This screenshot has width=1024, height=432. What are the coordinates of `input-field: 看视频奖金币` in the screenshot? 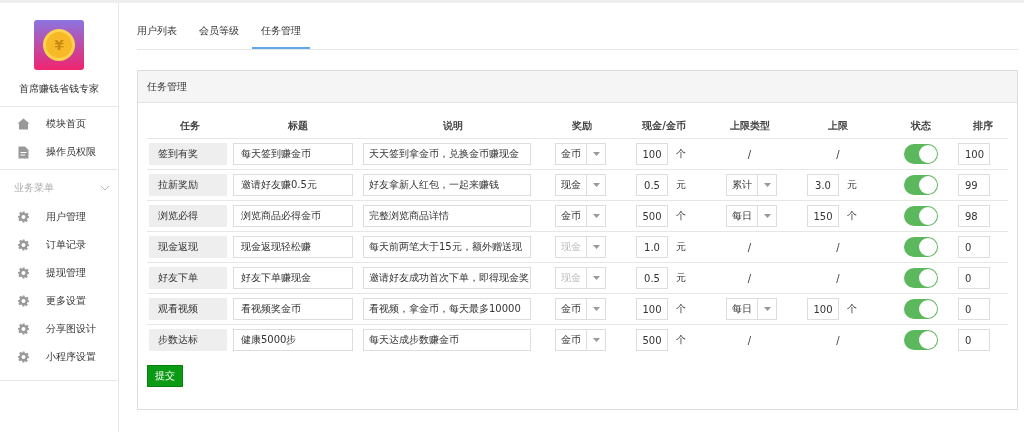 It's located at (293, 309).